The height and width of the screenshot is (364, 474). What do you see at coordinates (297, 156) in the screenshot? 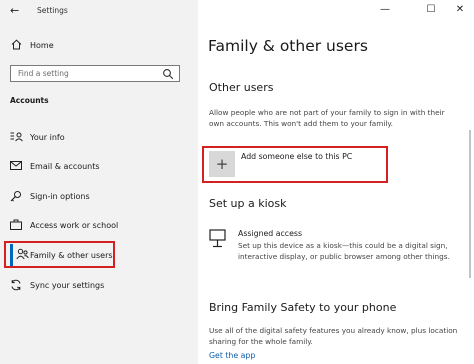
I see `add-someone-label: Add someone else to this PC` at bounding box center [297, 156].